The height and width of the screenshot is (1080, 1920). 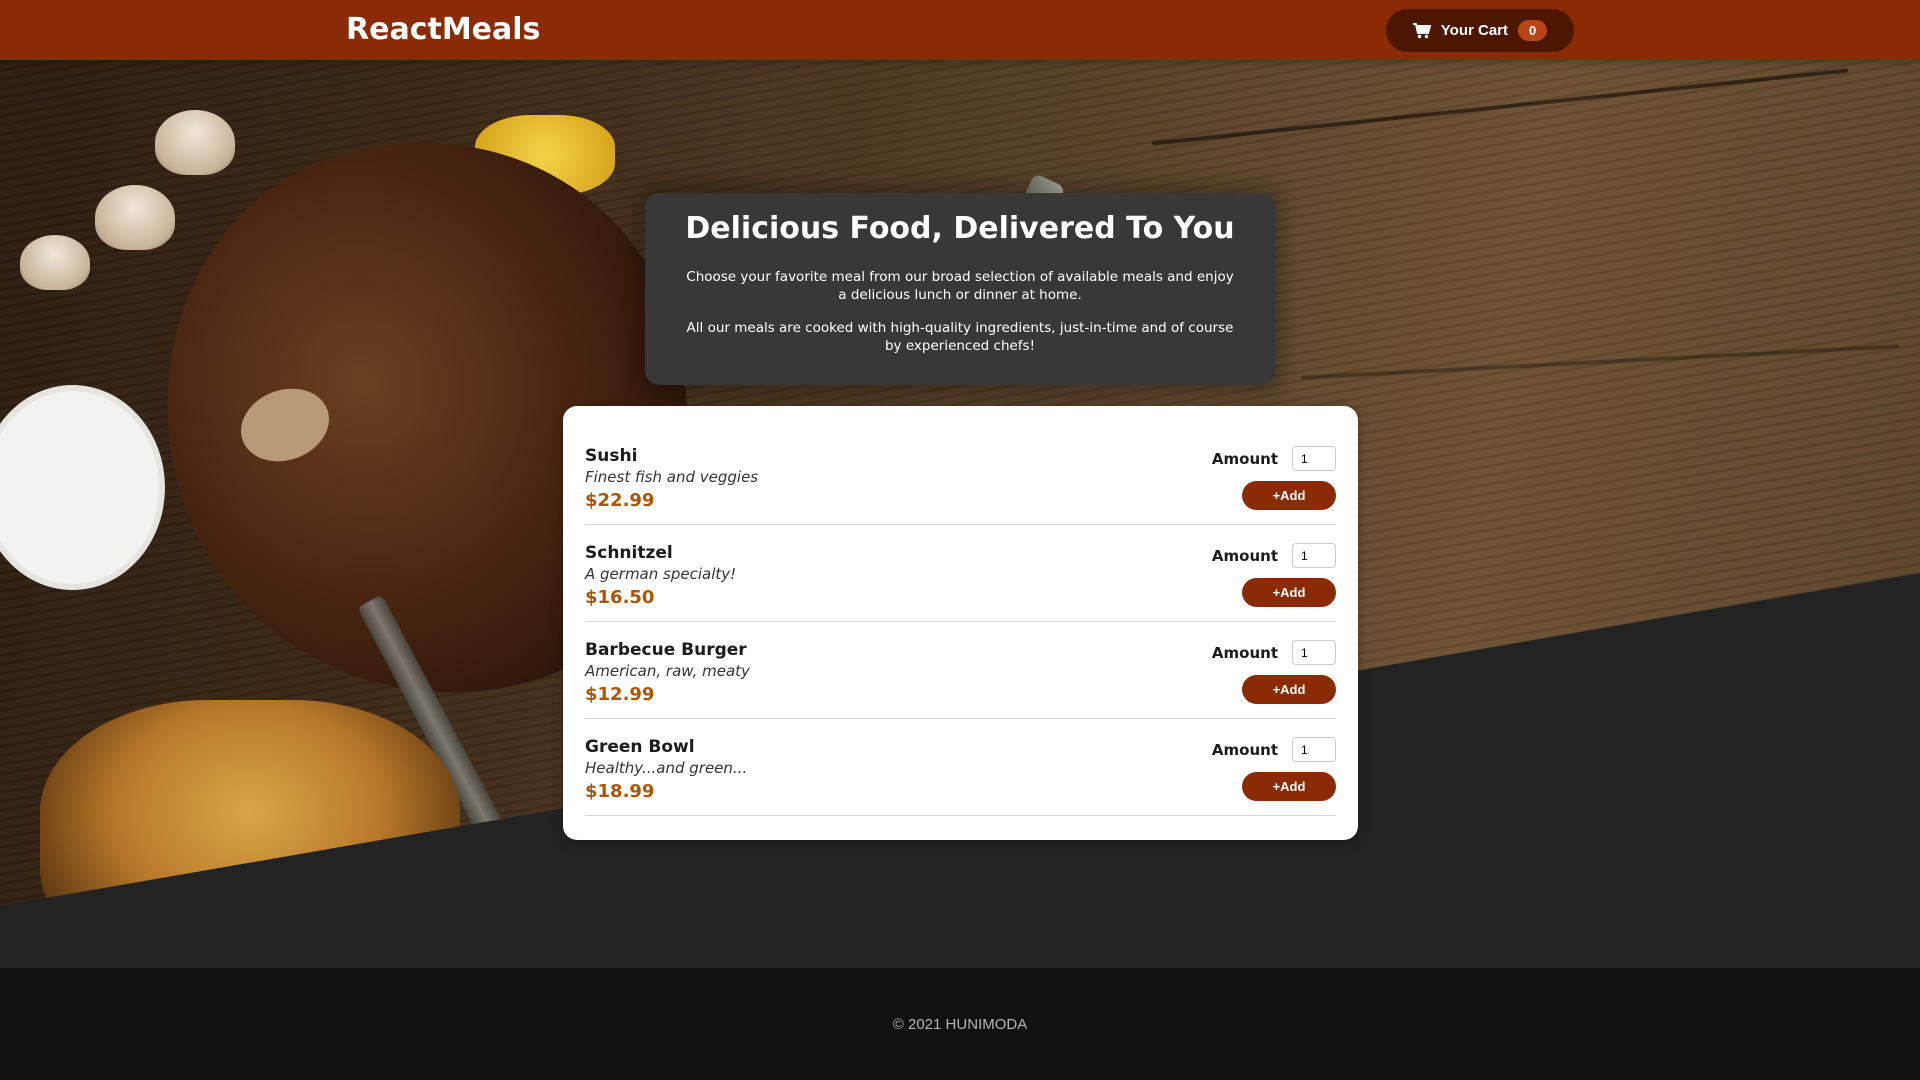 I want to click on meal-description: American, raw, meaty, so click(x=667, y=671).